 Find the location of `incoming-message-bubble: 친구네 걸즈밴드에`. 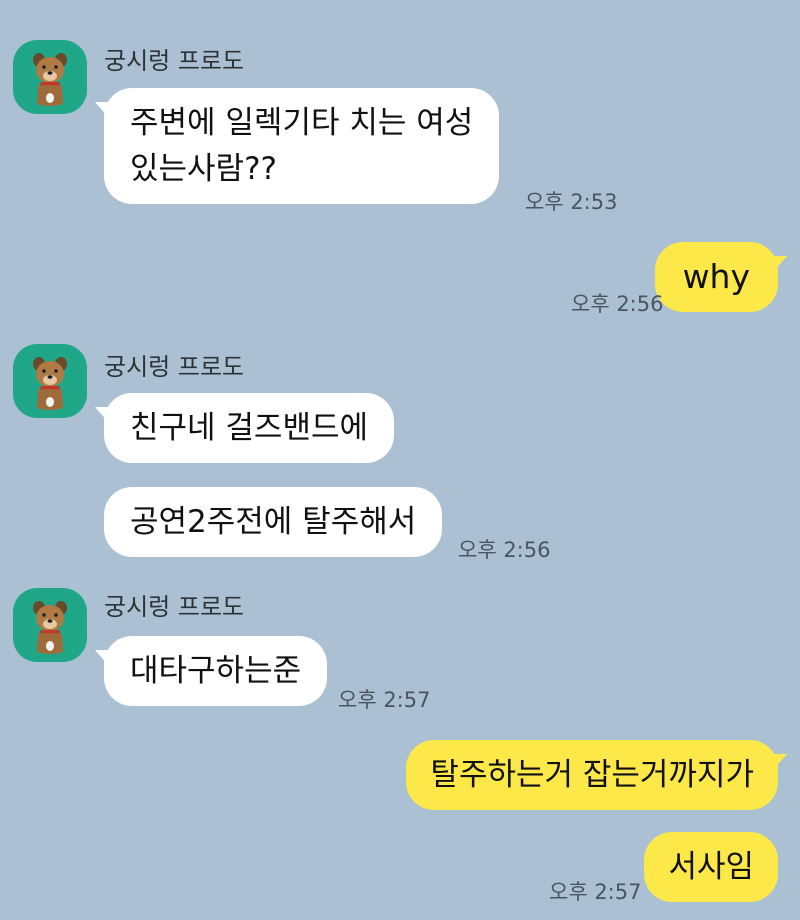

incoming-message-bubble: 친구네 걸즈밴드에 is located at coordinates (244, 428).